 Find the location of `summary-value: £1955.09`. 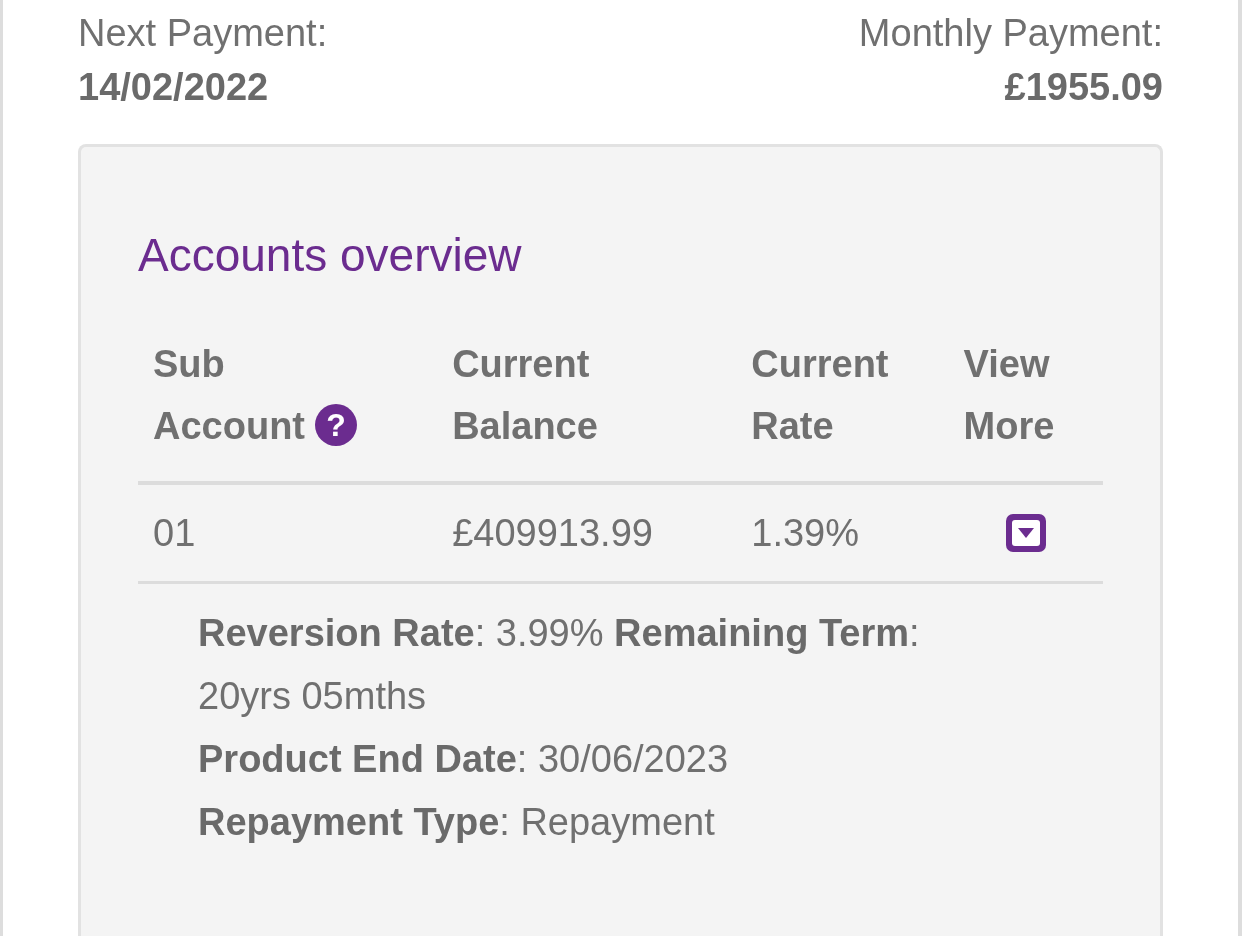

summary-value: £1955.09 is located at coordinates (1083, 87).